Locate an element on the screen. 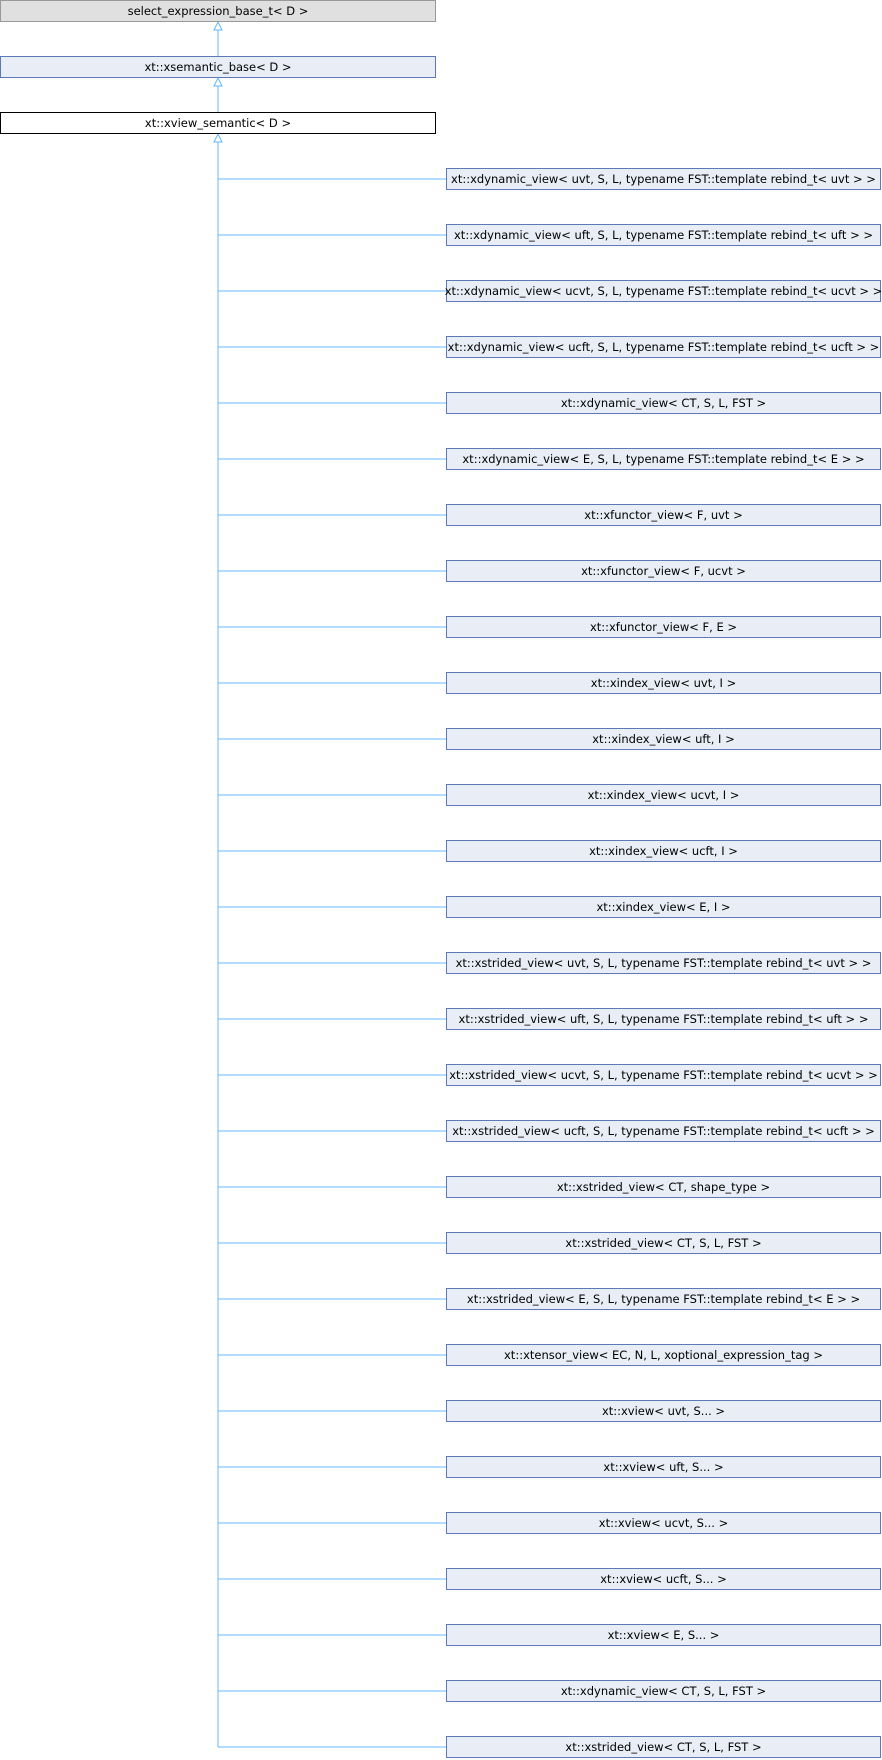 This screenshot has width=882, height=1760. class-select-expression-base: select_expression_base_t< D > is located at coordinates (218, 11).